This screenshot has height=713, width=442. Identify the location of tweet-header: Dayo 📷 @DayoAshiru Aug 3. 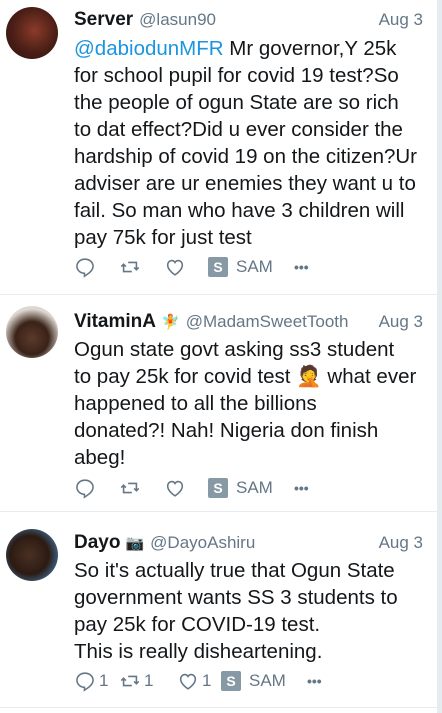
(248, 544).